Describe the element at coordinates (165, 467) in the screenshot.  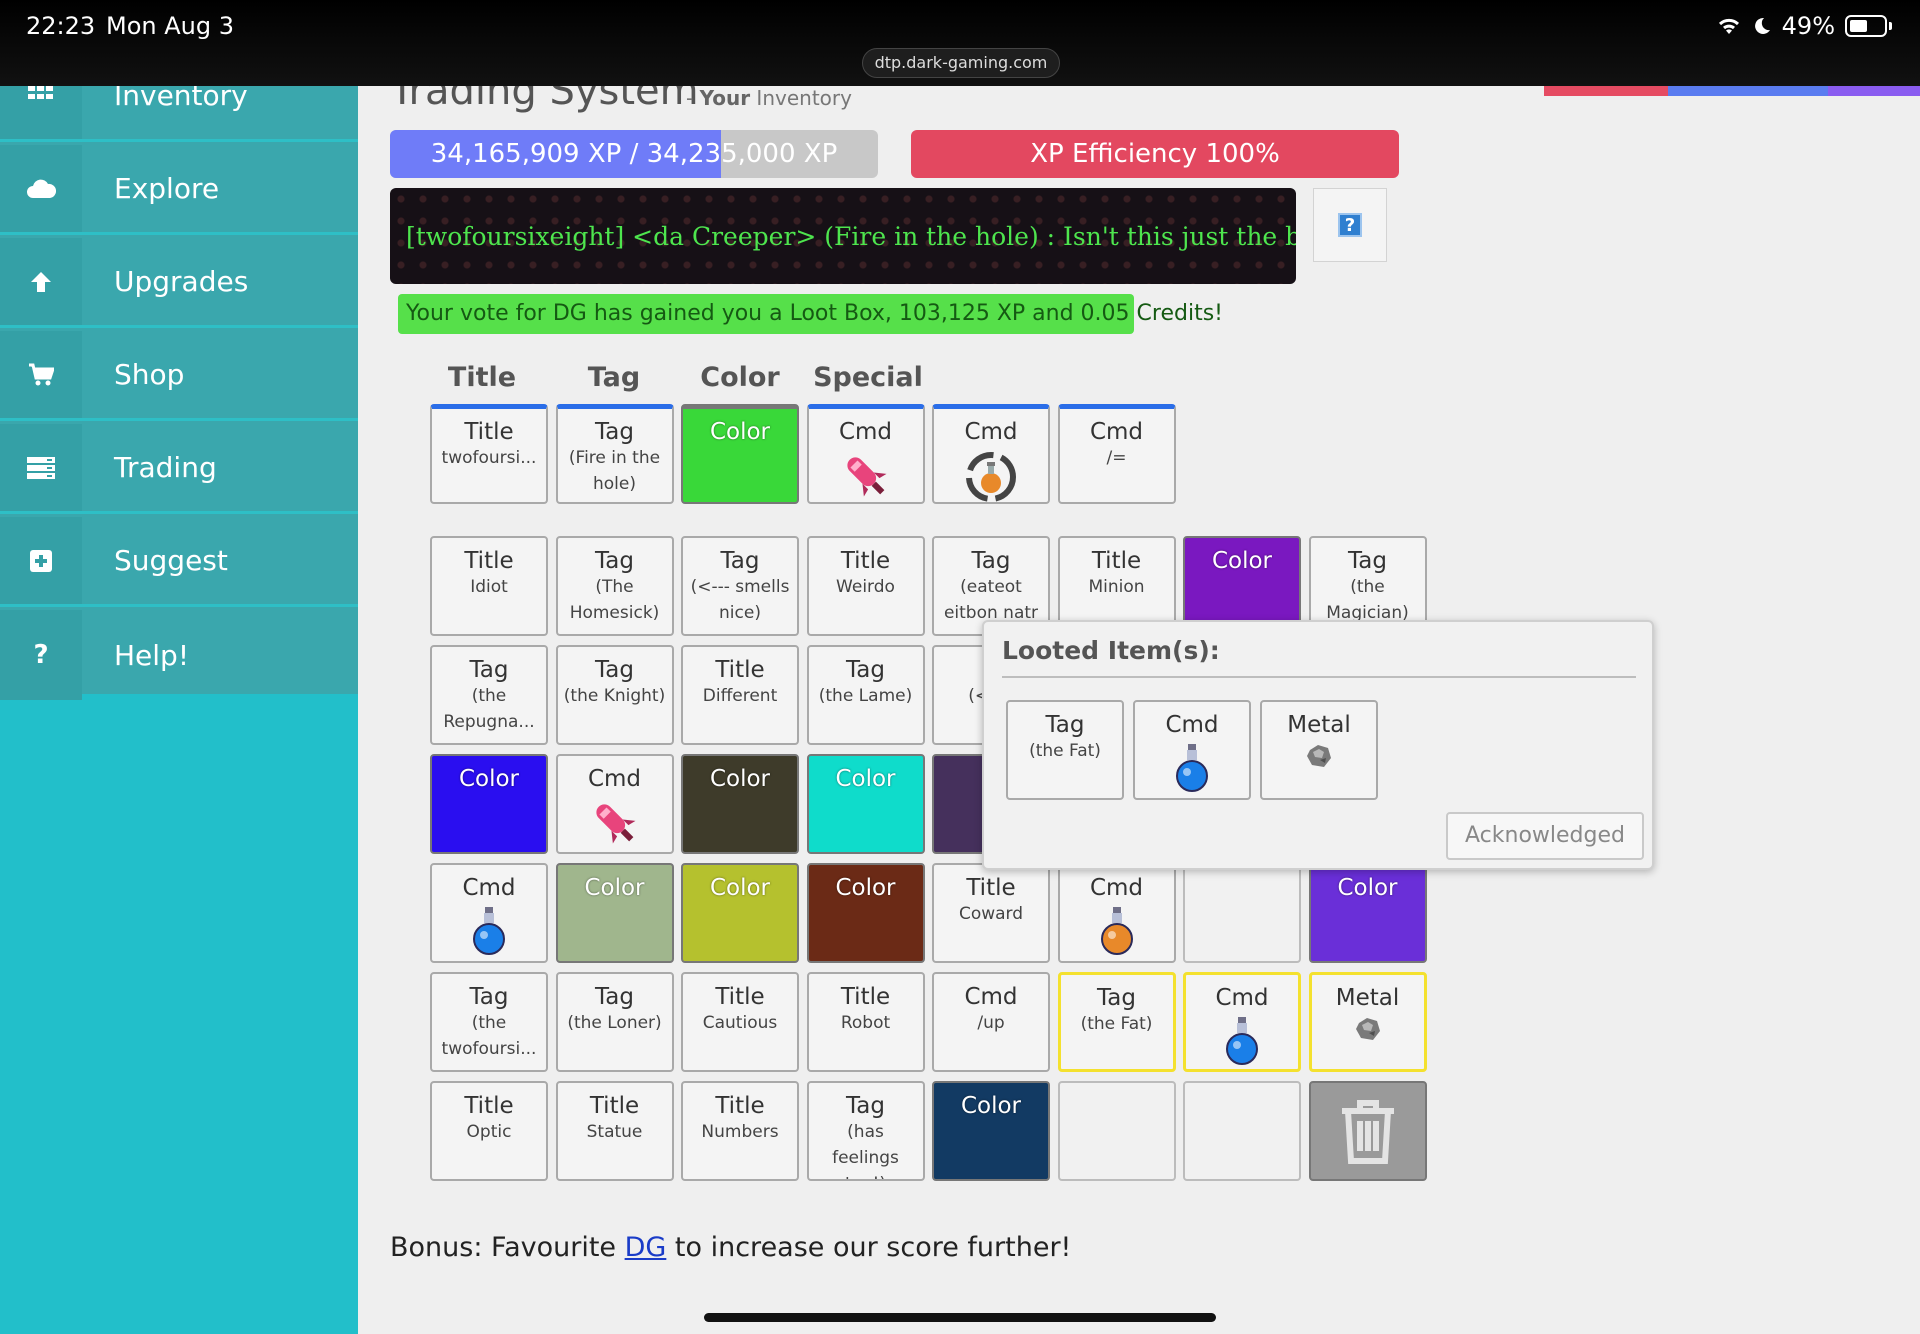
I see `sidebar-item-label: Trading` at that location.